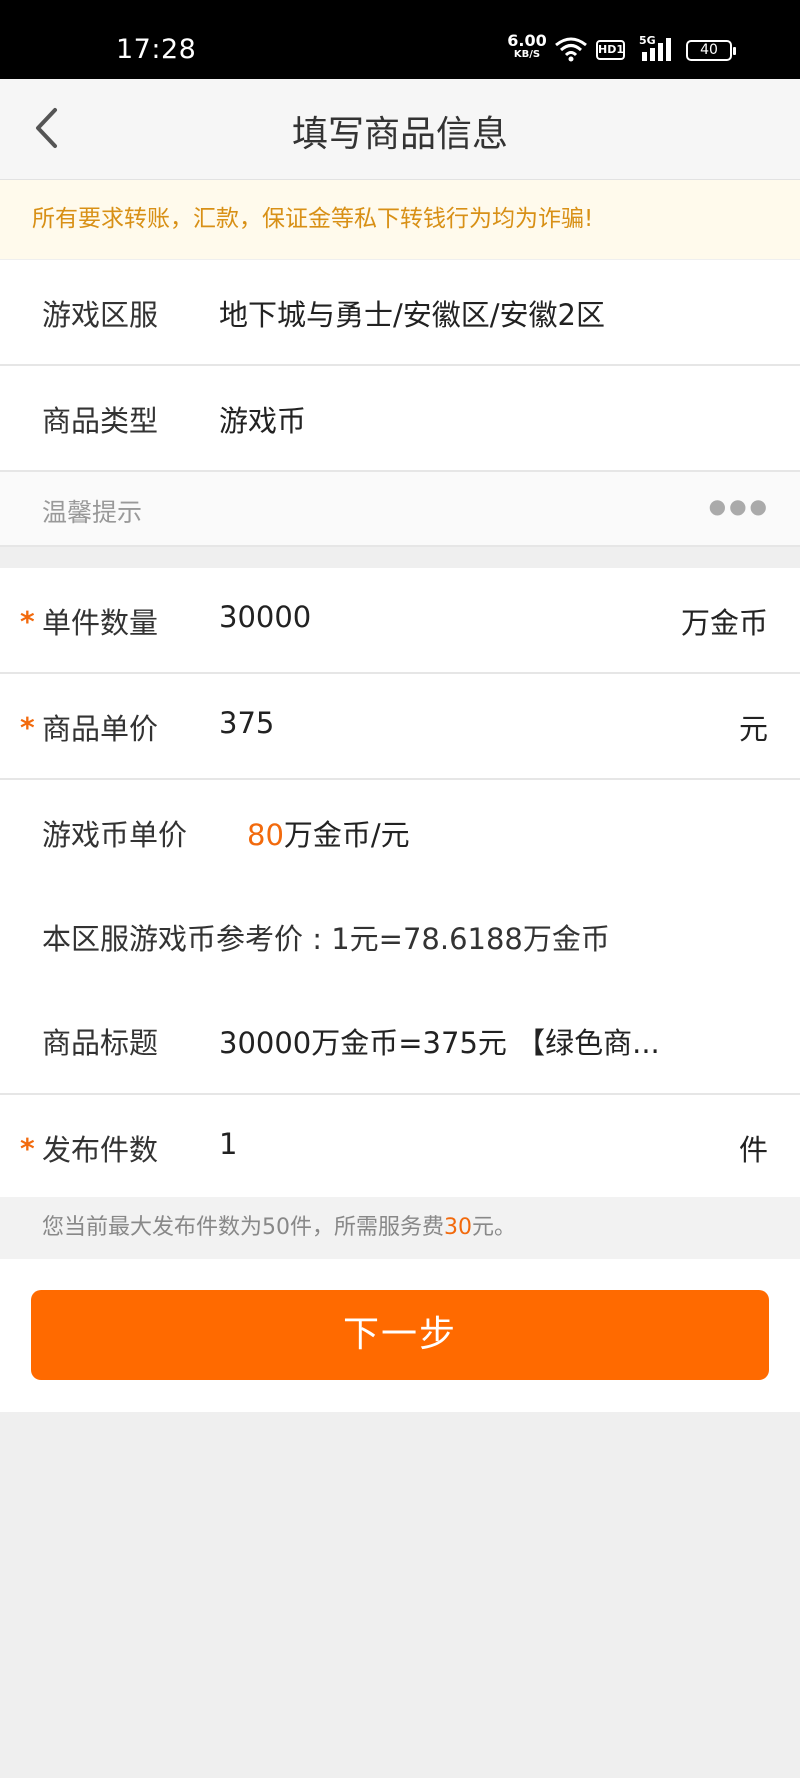 Image resolution: width=800 pixels, height=1778 pixels. I want to click on tip-label: 温馨提示, so click(92, 512).